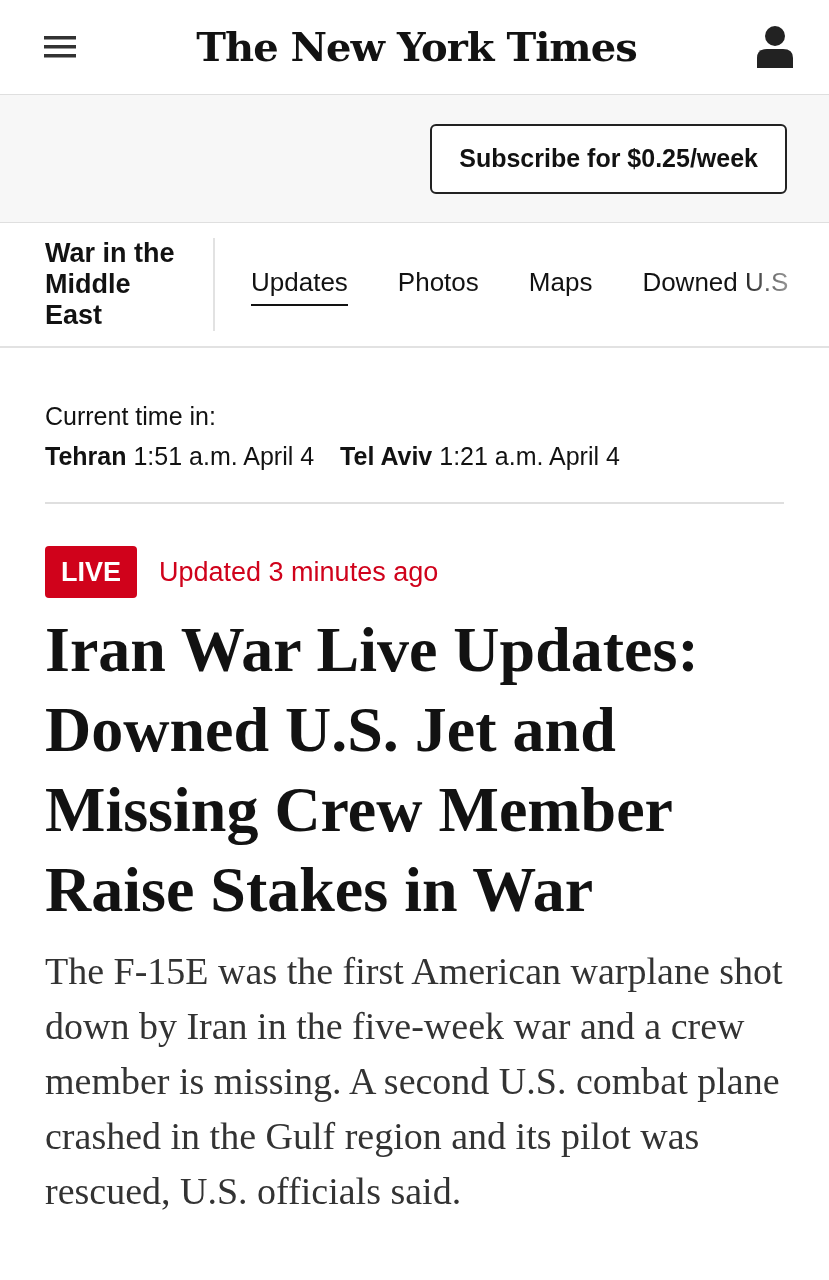  What do you see at coordinates (91, 572) in the screenshot?
I see `live-badge: LIVE` at bounding box center [91, 572].